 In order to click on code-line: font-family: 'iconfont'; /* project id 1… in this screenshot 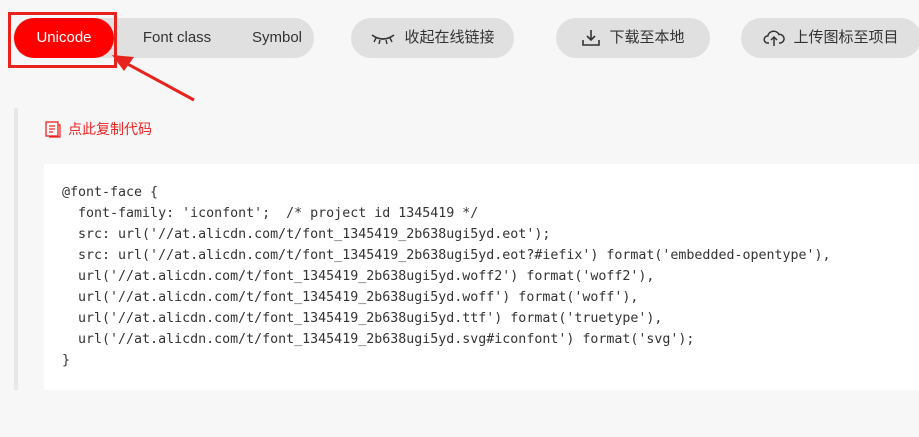, I will do `click(270, 213)`.